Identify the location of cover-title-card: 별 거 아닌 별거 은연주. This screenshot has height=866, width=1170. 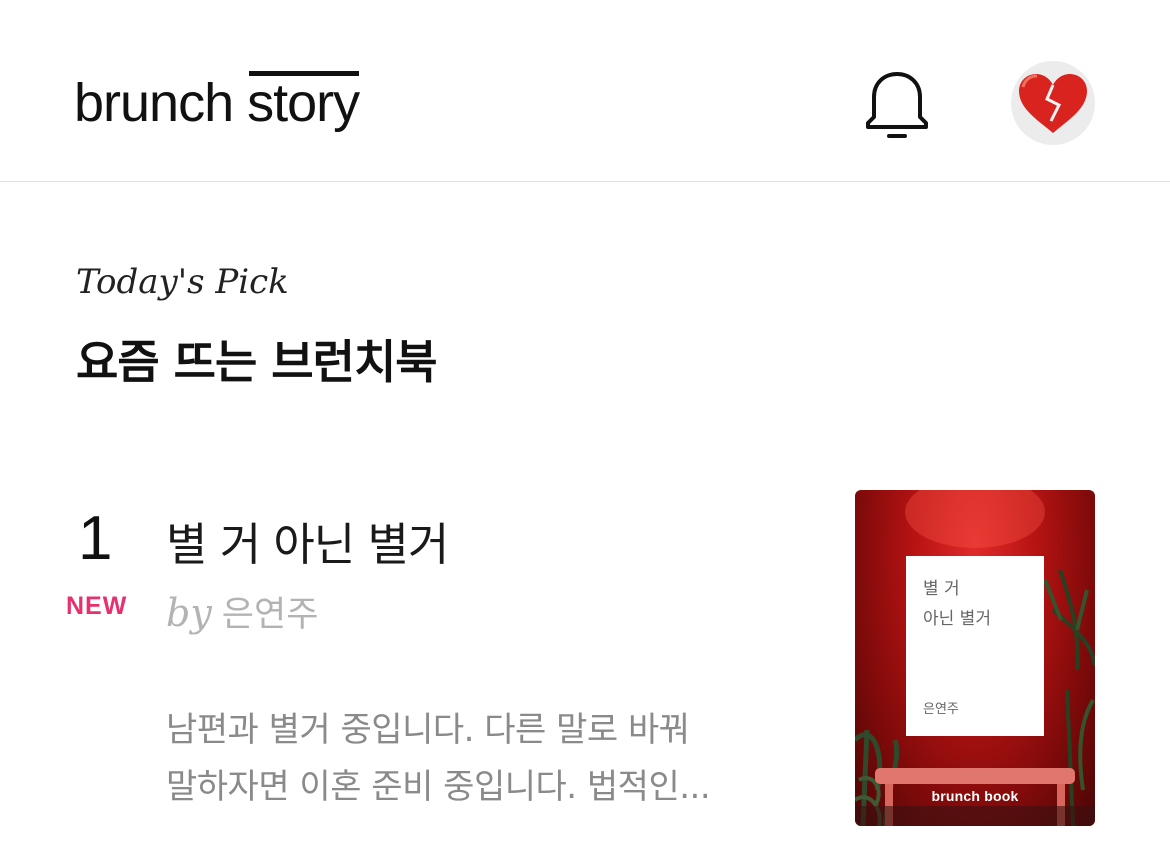
(975, 646).